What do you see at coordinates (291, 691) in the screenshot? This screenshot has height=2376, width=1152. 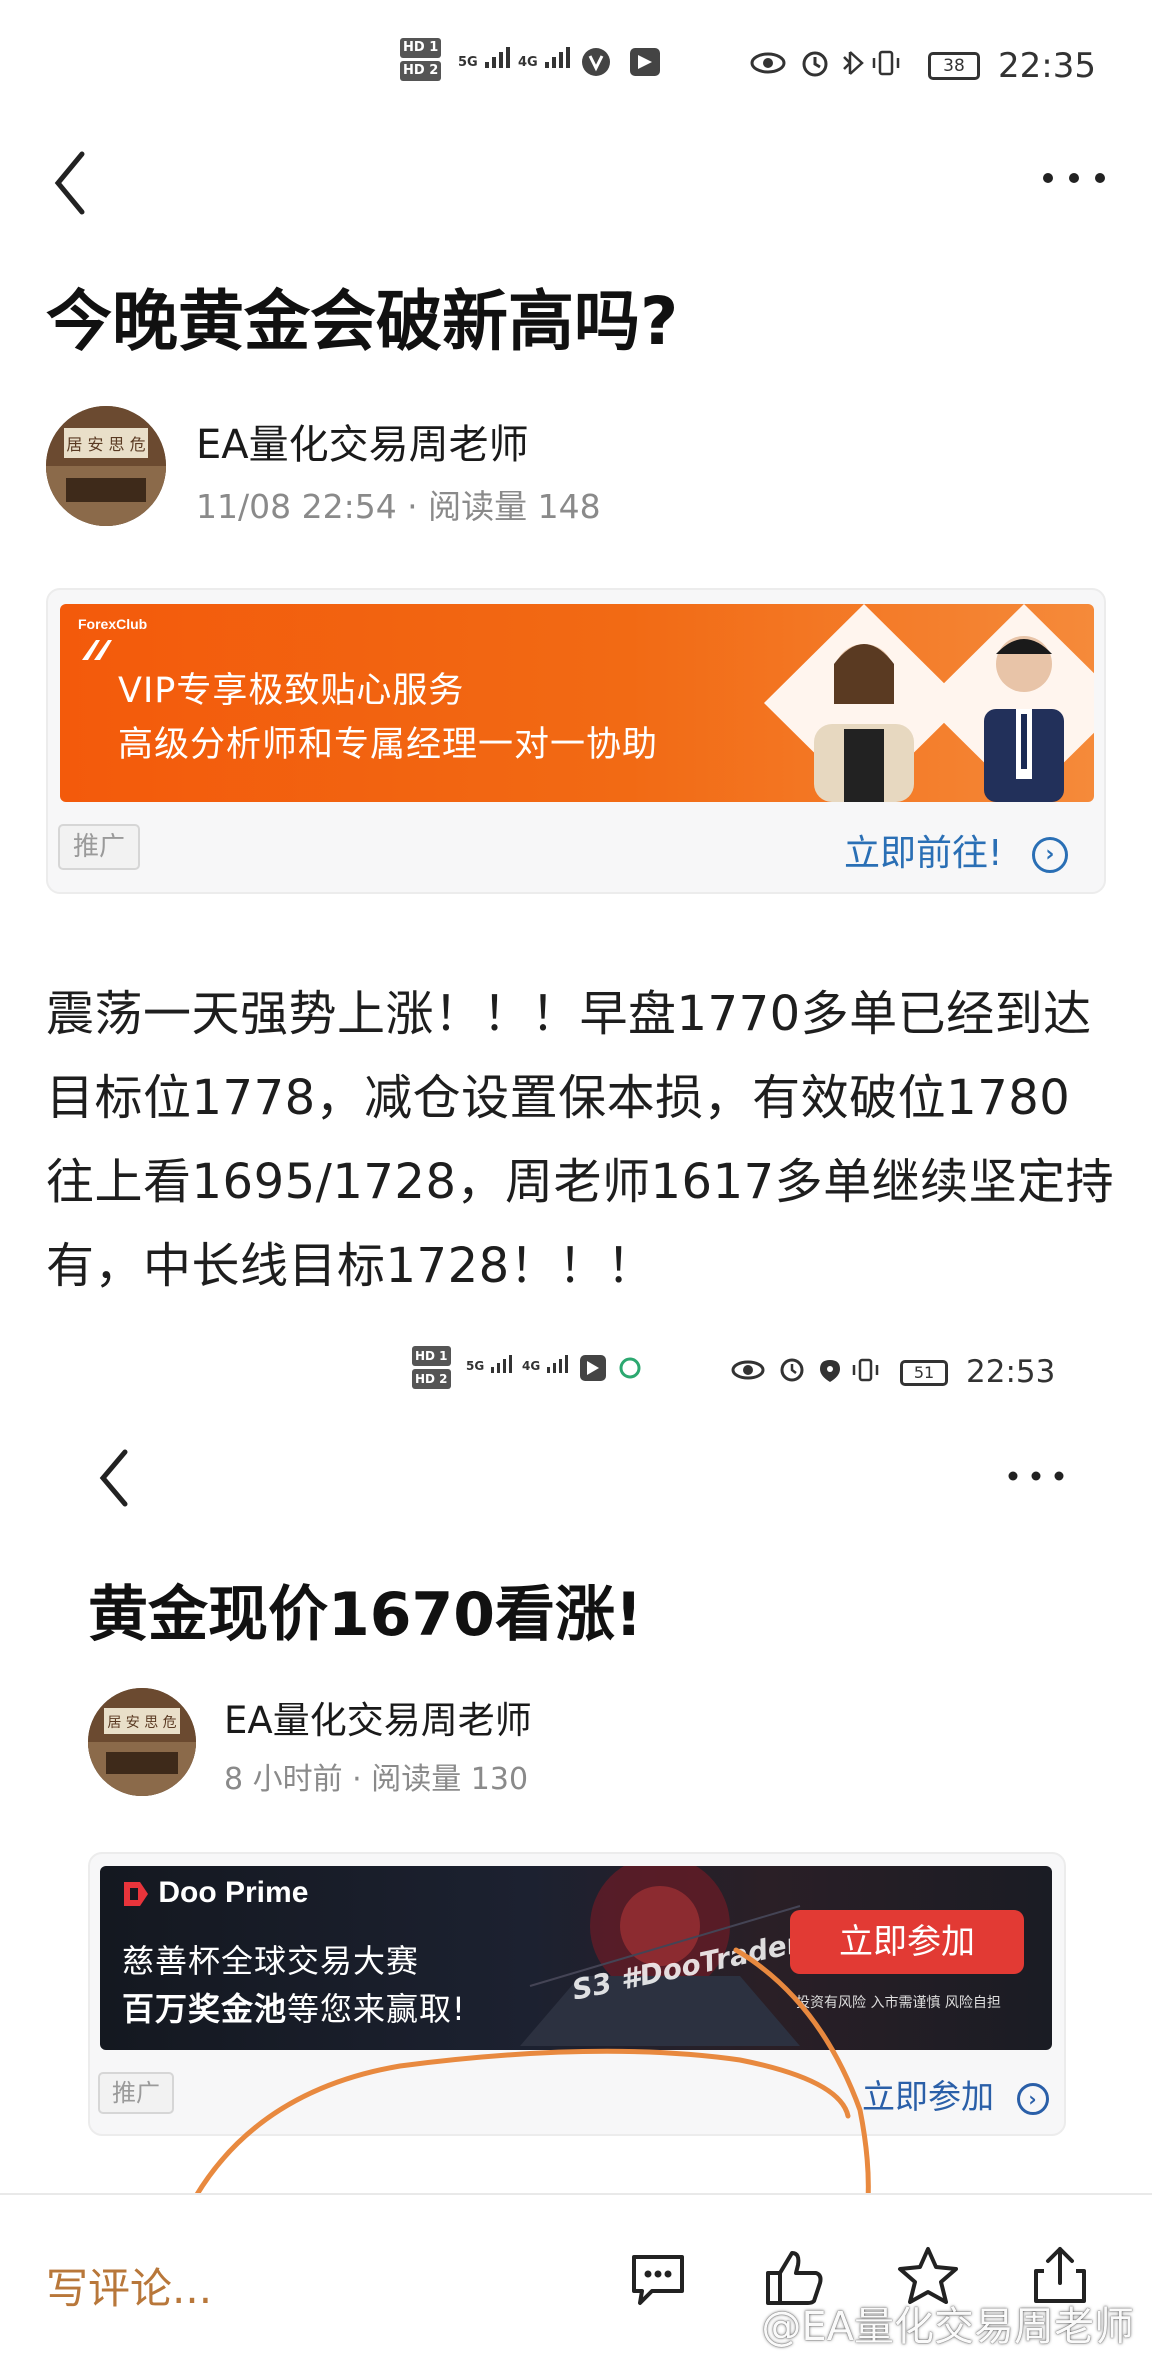 I see `ad-line-1: VIP专享极致贴心服务` at bounding box center [291, 691].